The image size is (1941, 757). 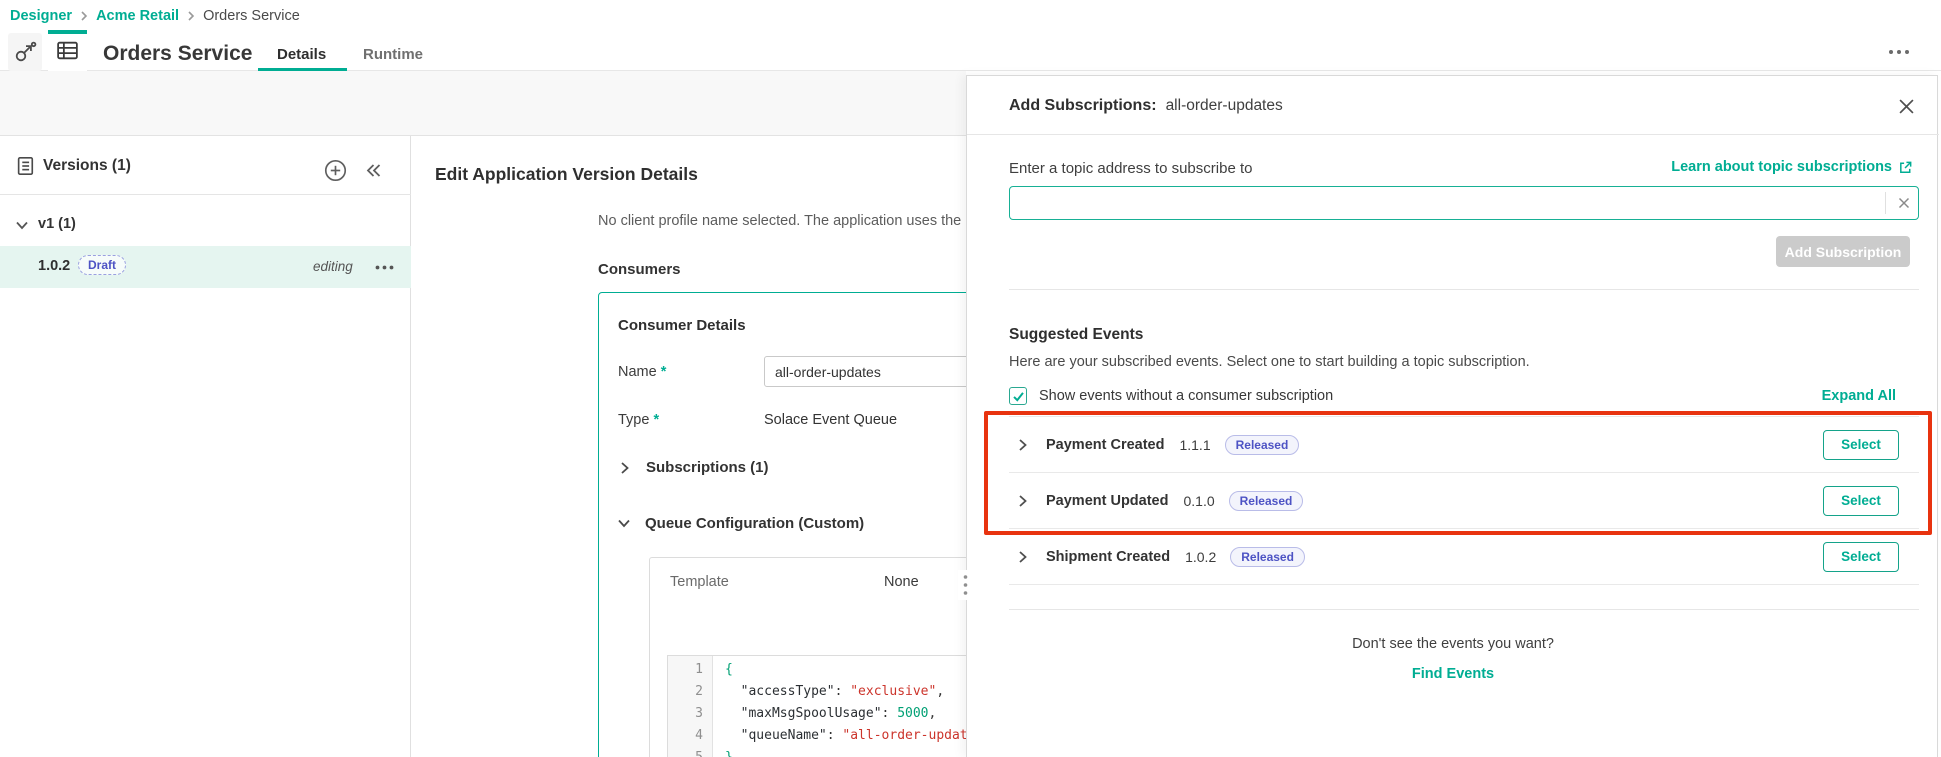 What do you see at coordinates (1453, 644) in the screenshot?
I see `no-events-question: Don't see the events you want?` at bounding box center [1453, 644].